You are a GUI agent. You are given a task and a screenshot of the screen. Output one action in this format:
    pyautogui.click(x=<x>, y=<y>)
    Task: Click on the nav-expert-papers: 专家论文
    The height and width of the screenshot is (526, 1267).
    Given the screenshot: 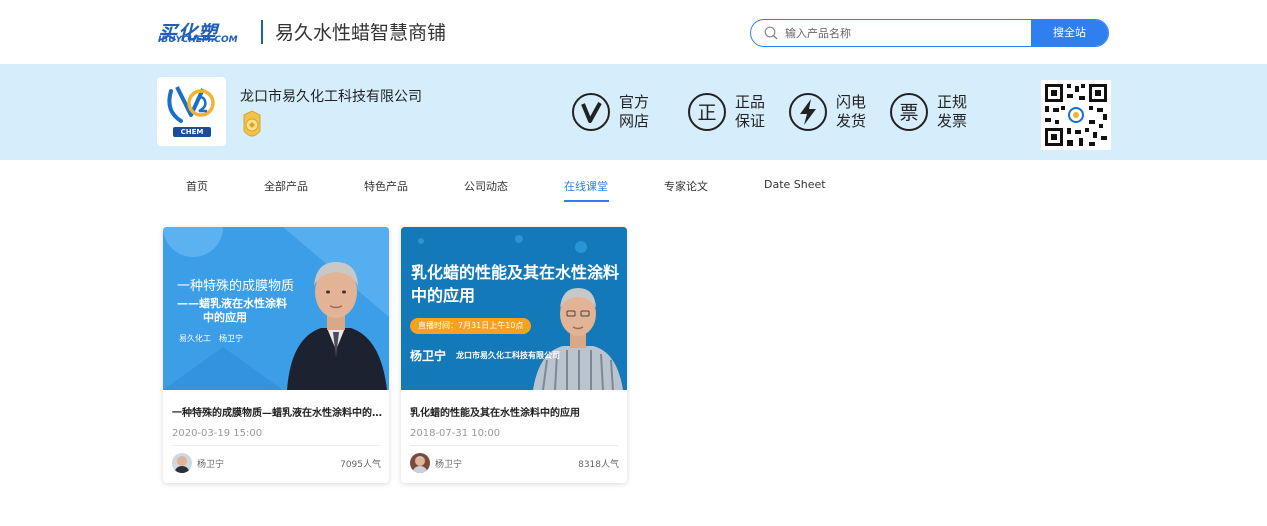 What is the action you would take?
    pyautogui.click(x=686, y=186)
    